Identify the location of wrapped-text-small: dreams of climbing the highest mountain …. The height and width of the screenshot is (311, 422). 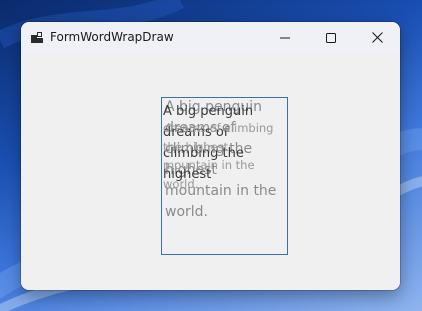
(218, 156).